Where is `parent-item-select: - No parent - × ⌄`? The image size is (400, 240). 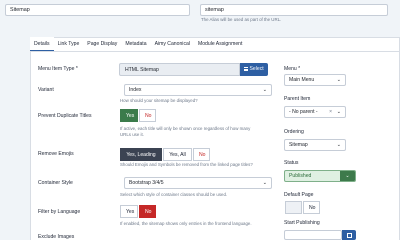
parent-item-select: - No parent - × ⌄ is located at coordinates (315, 112).